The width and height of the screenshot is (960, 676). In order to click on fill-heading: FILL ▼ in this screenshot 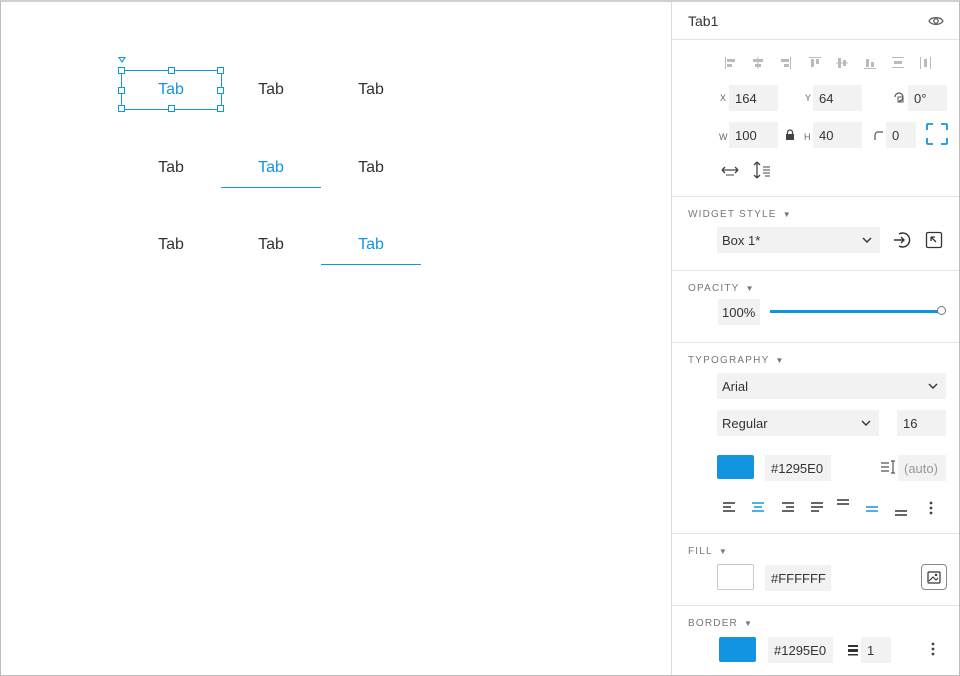, I will do `click(815, 550)`.